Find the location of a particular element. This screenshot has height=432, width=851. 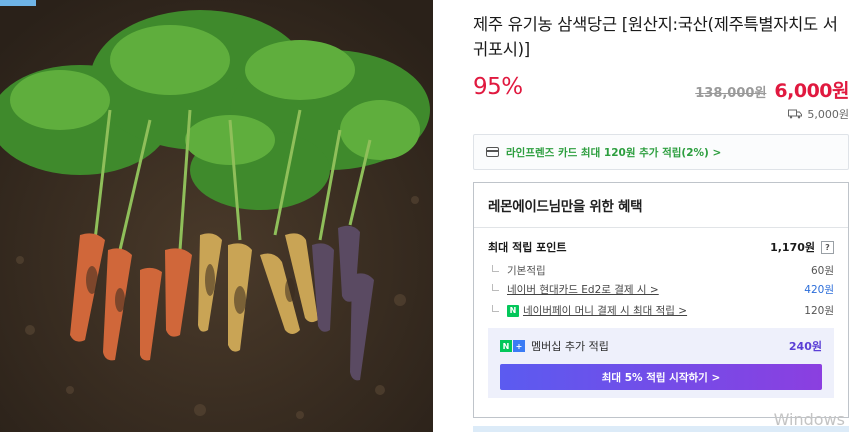

shipping-fee-value: 5,000원 is located at coordinates (828, 114).